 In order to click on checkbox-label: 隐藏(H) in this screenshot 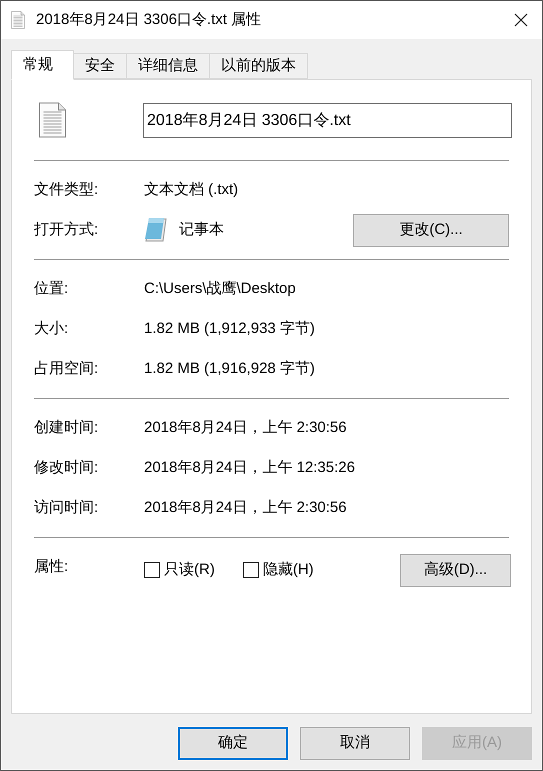, I will do `click(288, 570)`.